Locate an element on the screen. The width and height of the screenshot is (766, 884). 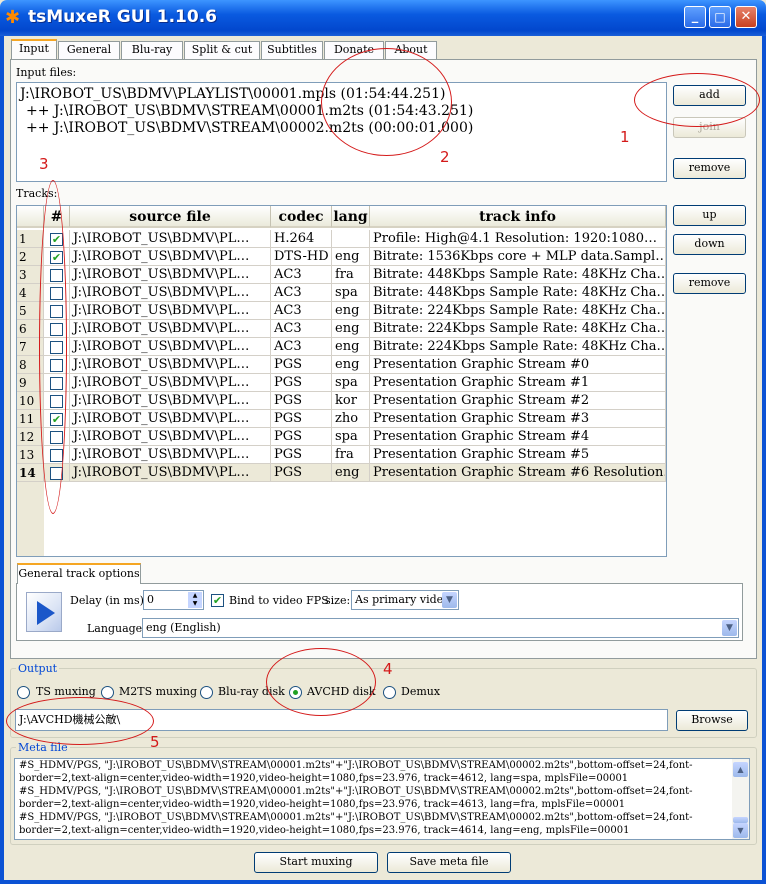
tab-input: Input is located at coordinates (34, 49).